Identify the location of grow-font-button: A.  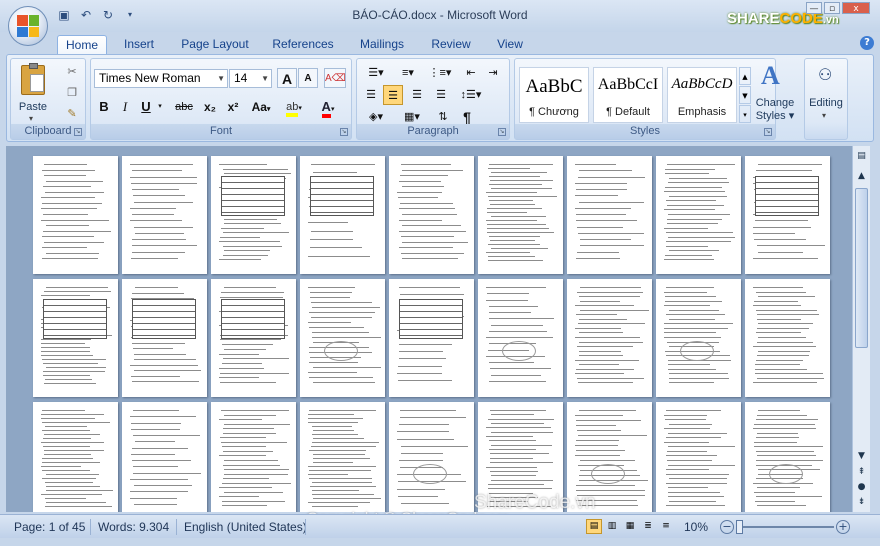
(287, 78).